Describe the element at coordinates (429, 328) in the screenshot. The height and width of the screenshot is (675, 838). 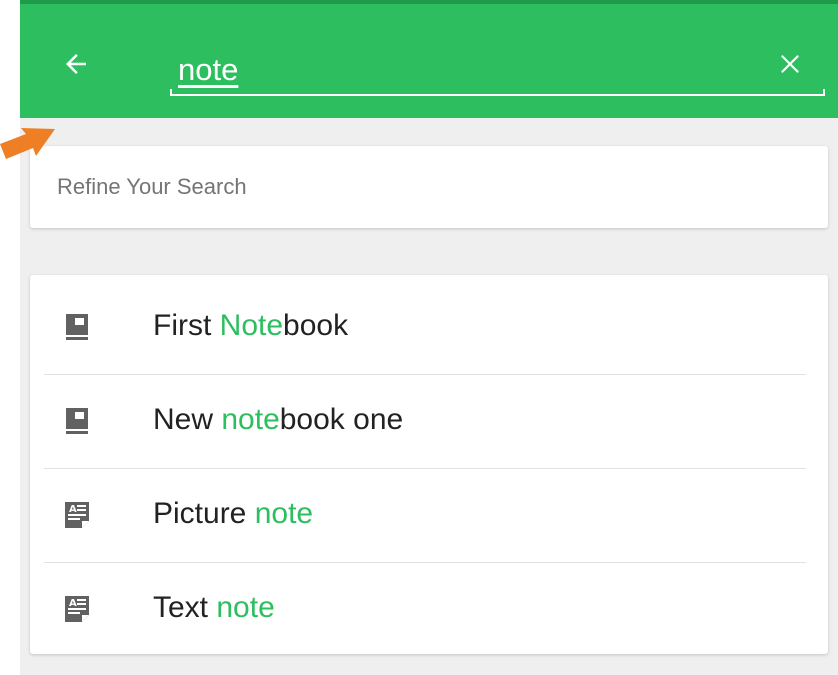
I see `result-item-first-notebook: First Notebook` at that location.